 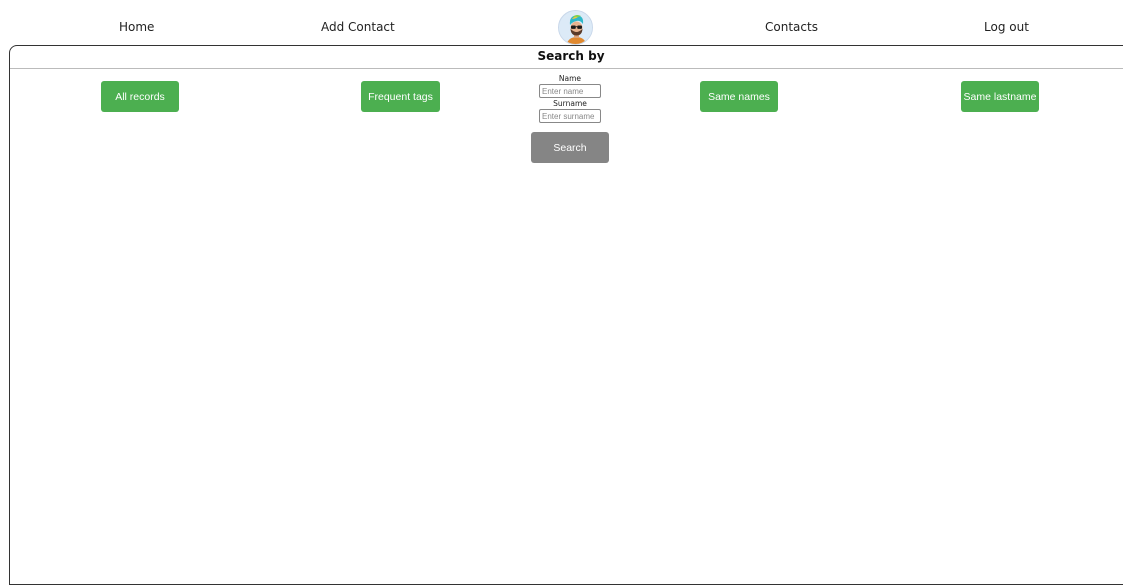 What do you see at coordinates (571, 56) in the screenshot?
I see `panel-title: Search by` at bounding box center [571, 56].